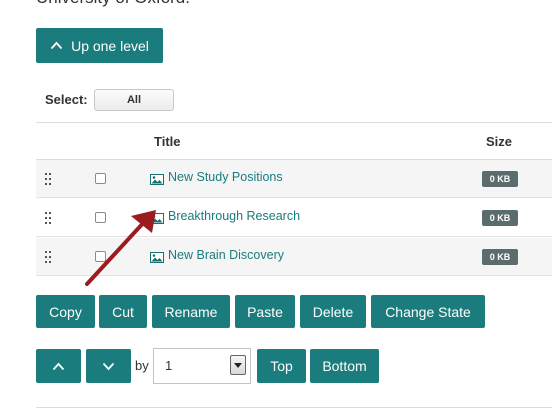  I want to click on up-one-level-button: Up one level, so click(99, 45).